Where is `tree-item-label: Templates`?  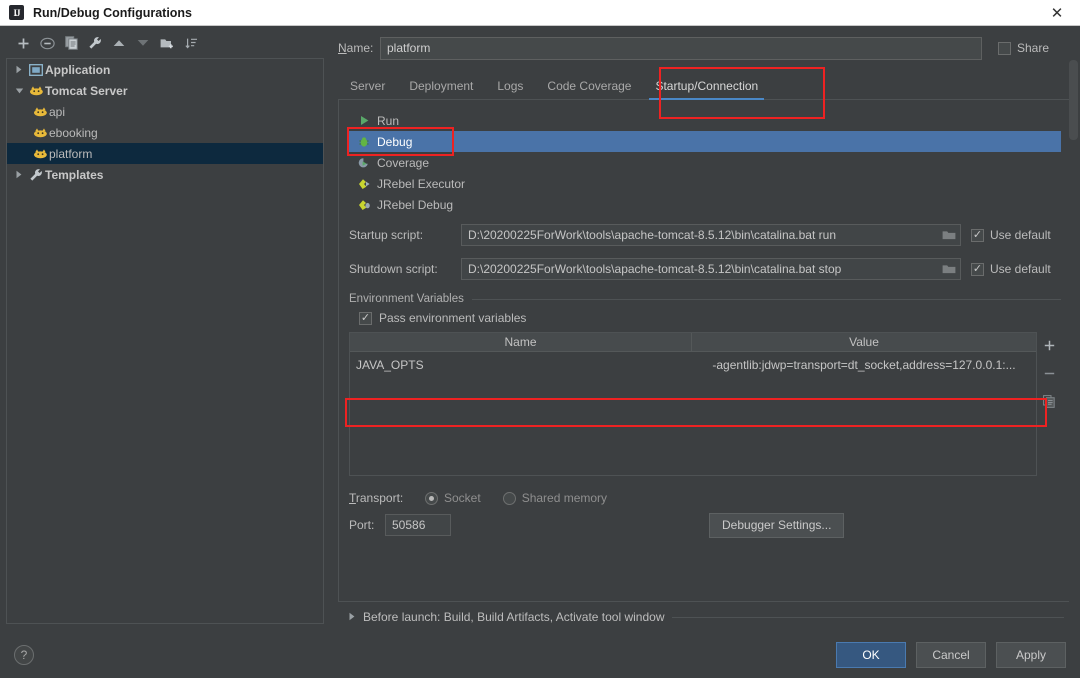 tree-item-label: Templates is located at coordinates (74, 174).